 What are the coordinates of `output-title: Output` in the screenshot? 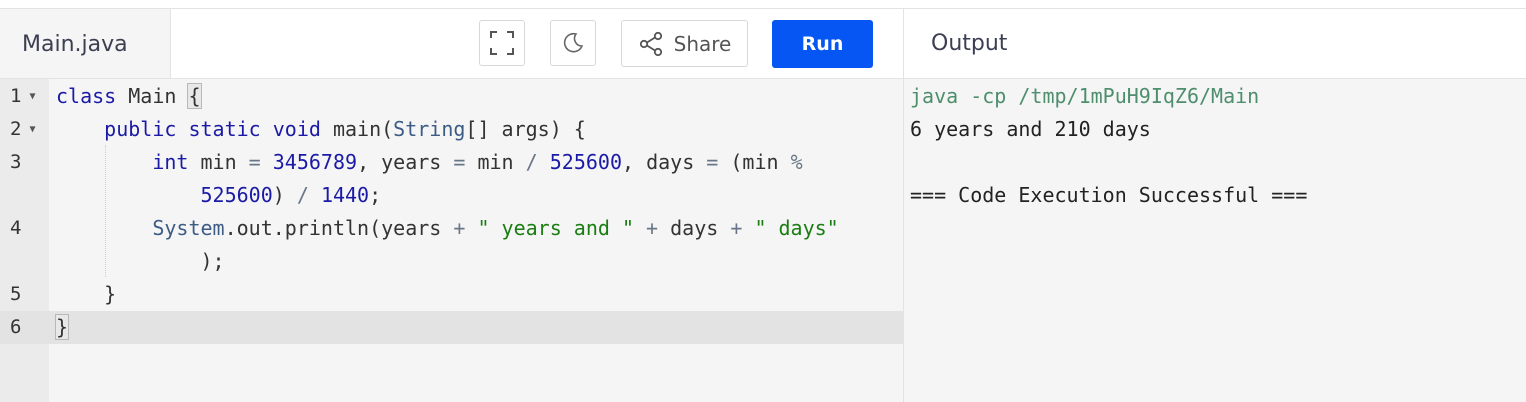 It's located at (969, 43).